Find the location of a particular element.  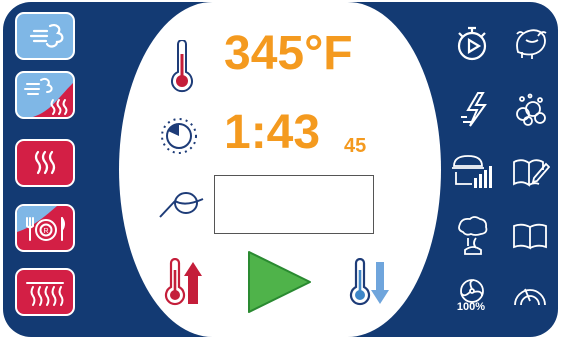

temperature-down-button is located at coordinates (370, 282).